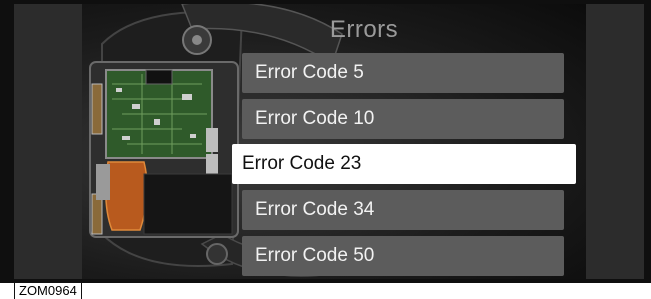  What do you see at coordinates (403, 73) in the screenshot?
I see `menu-item-error-code-5: Error Code 5` at bounding box center [403, 73].